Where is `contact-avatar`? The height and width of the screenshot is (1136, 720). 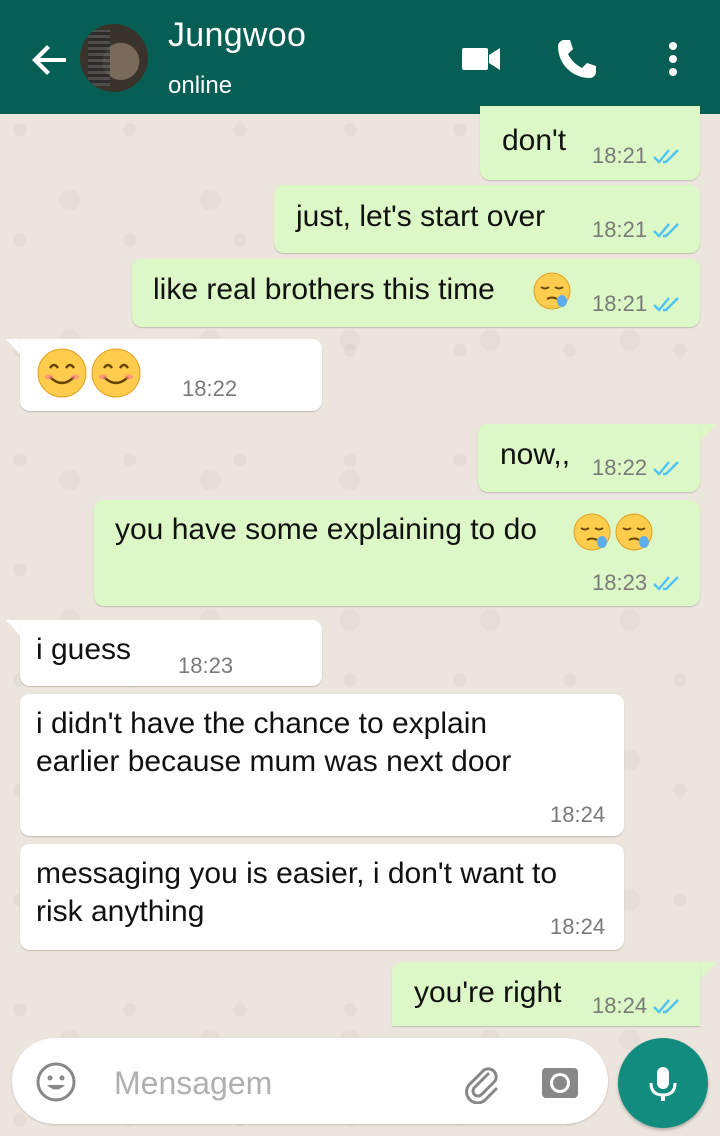 contact-avatar is located at coordinates (114, 58).